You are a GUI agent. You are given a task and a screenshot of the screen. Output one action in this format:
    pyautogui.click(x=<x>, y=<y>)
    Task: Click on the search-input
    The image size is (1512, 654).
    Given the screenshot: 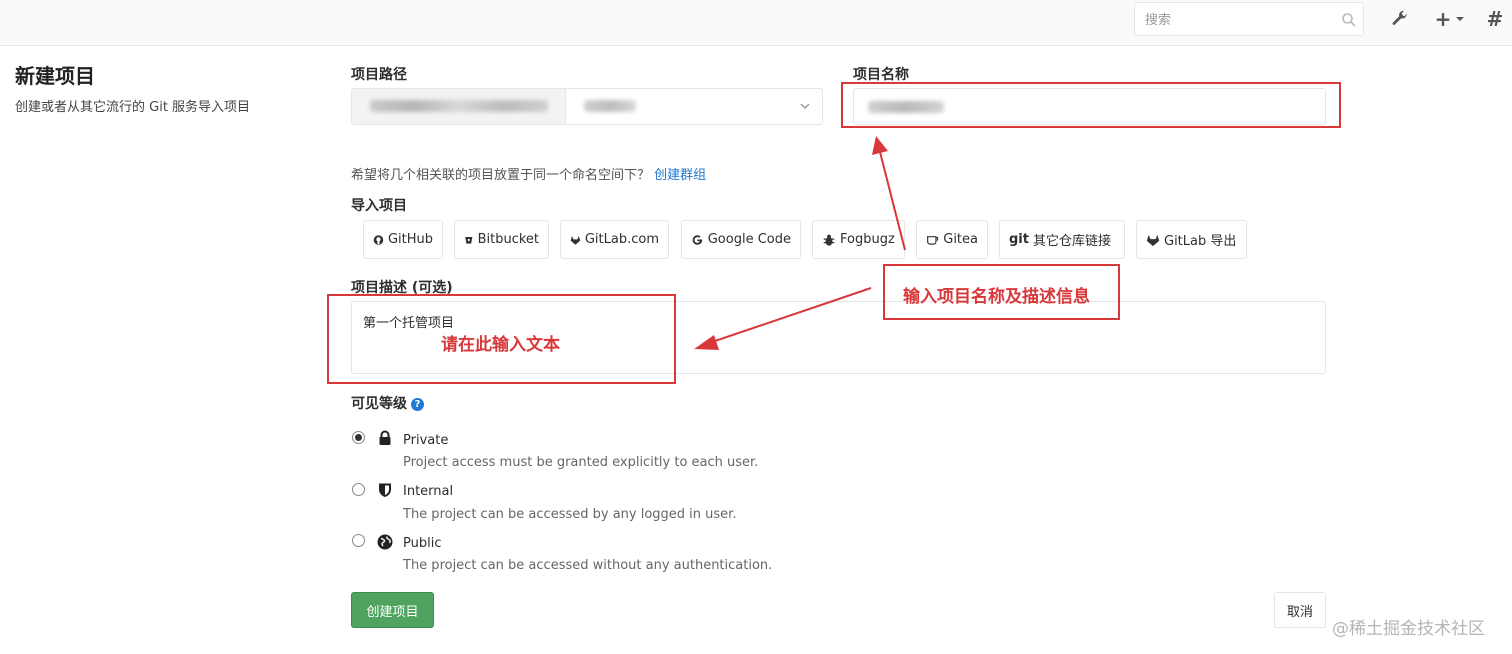 What is the action you would take?
    pyautogui.click(x=1235, y=20)
    